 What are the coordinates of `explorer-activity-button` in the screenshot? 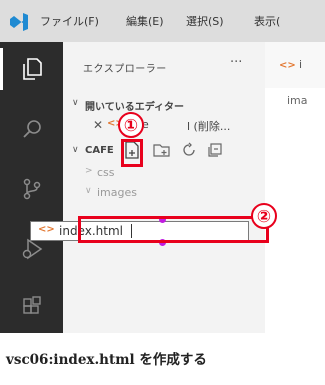 It's located at (31, 69).